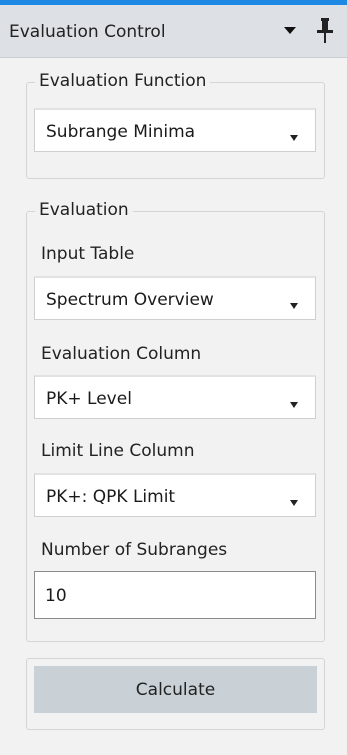  Describe the element at coordinates (121, 132) in the screenshot. I see `evaluation-function-value: Subrange Minima` at that location.